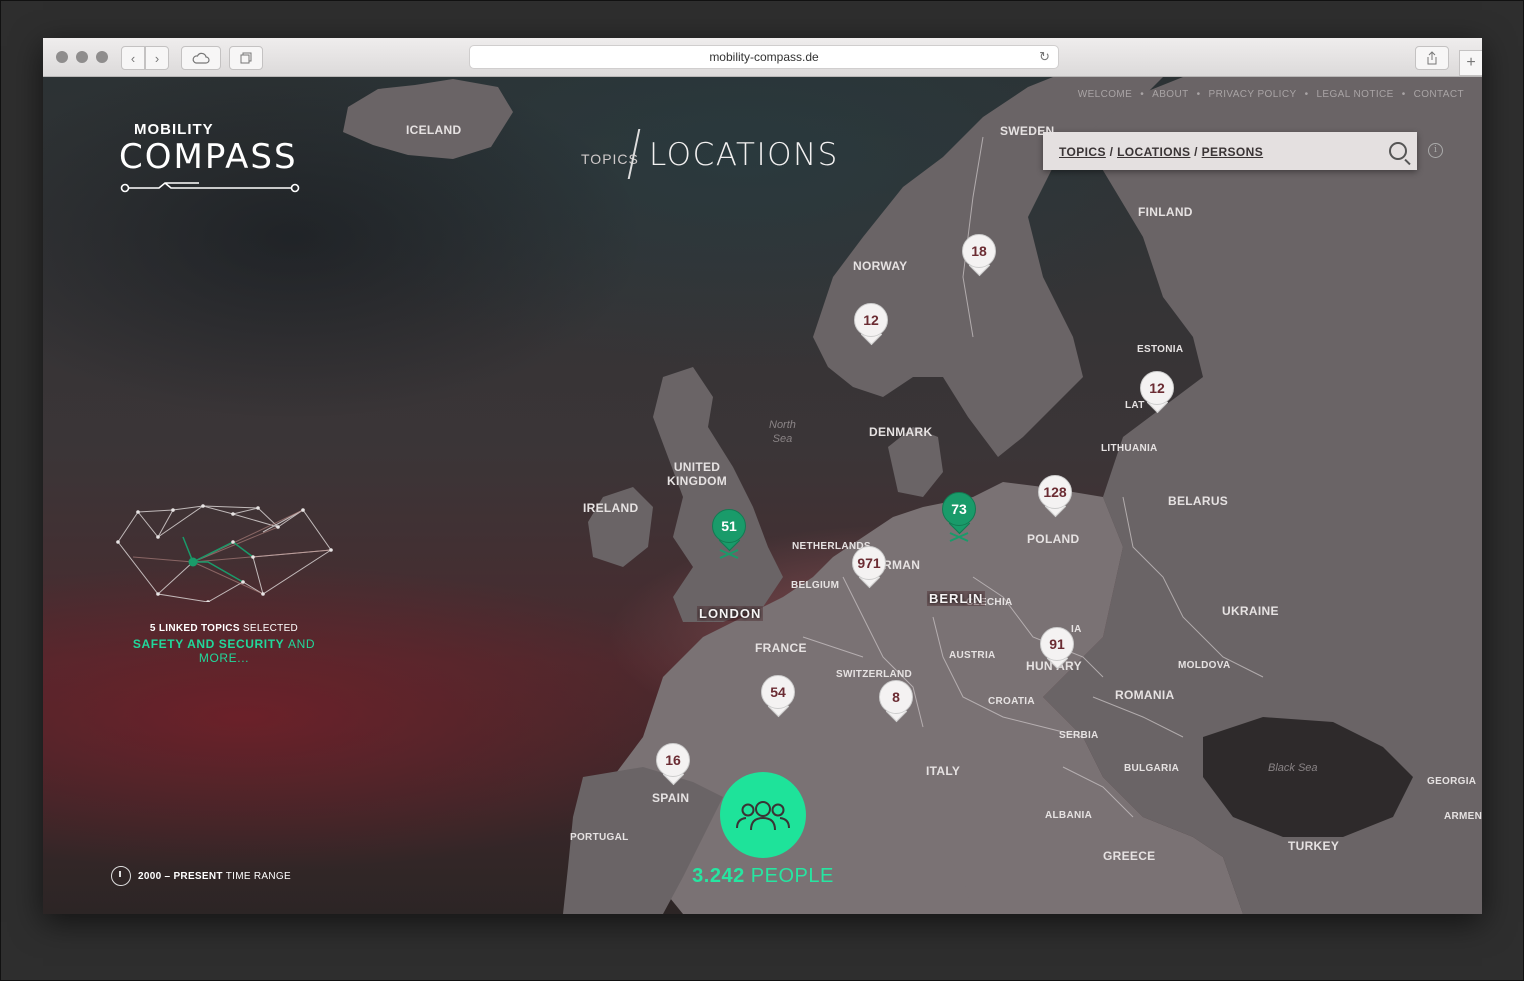 Image resolution: width=1524 pixels, height=981 pixels. I want to click on map-pin: 971, so click(869, 569).